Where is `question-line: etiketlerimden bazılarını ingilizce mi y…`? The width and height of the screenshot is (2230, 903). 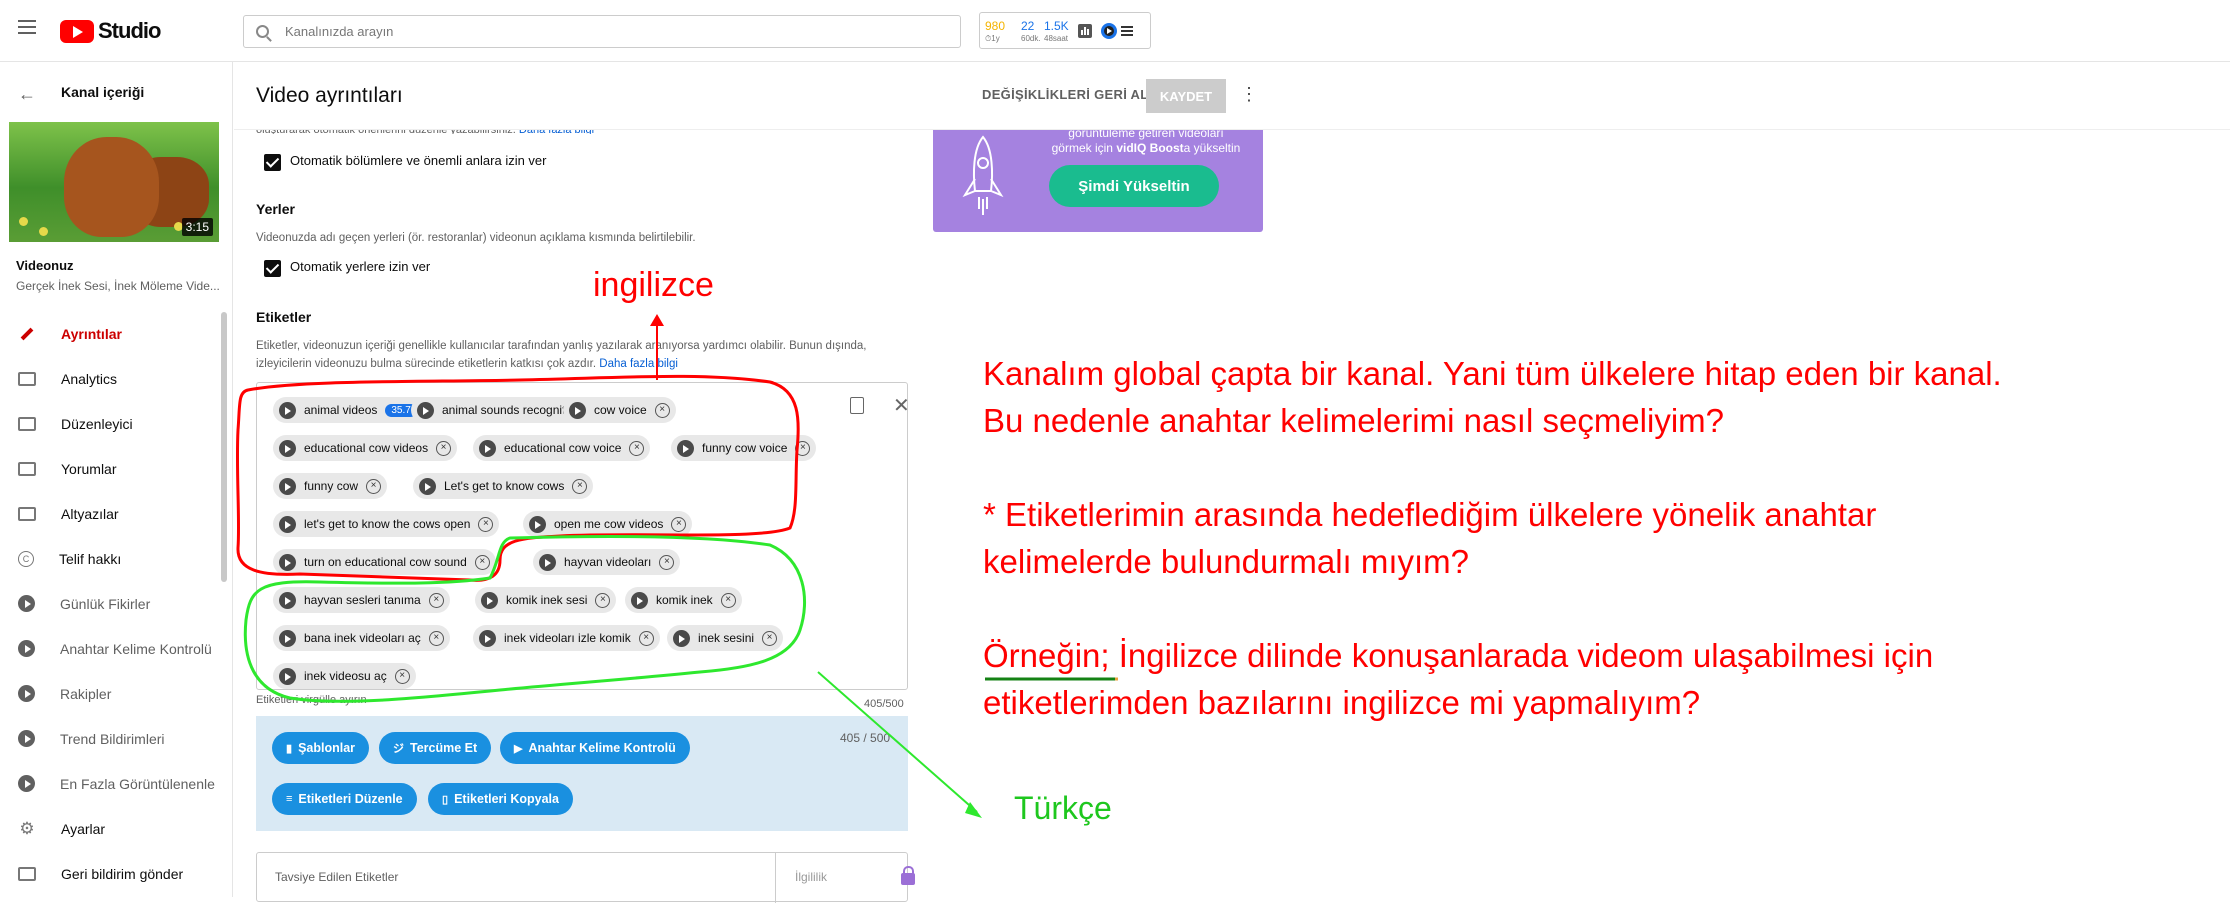
question-line: etiketlerimden bazılarını ingilizce mi y… is located at coordinates (1342, 702).